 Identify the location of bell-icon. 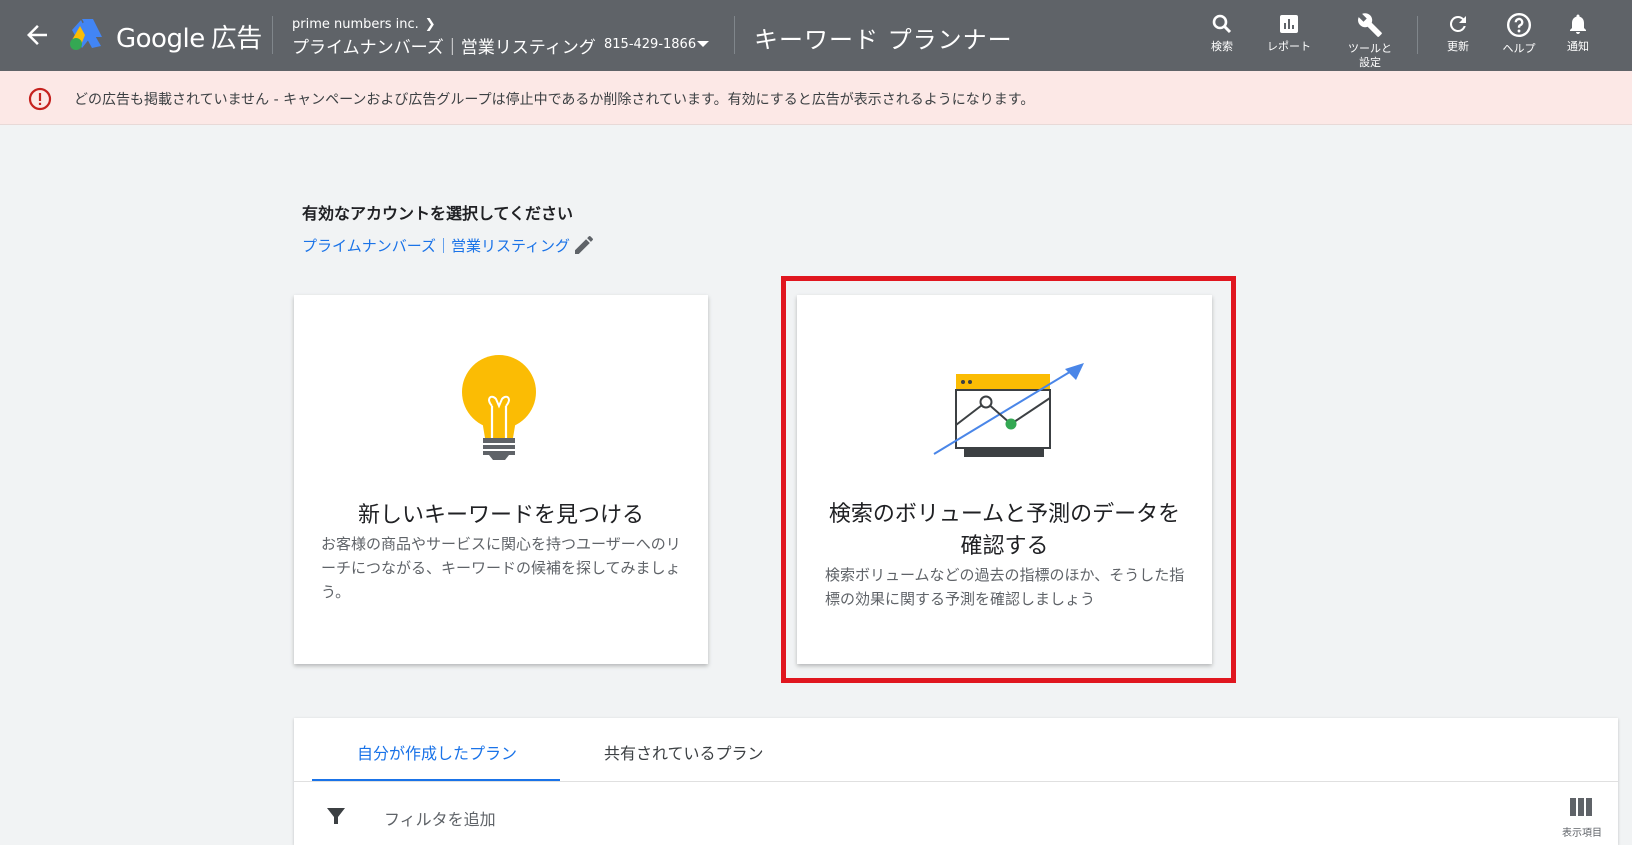
(1578, 24).